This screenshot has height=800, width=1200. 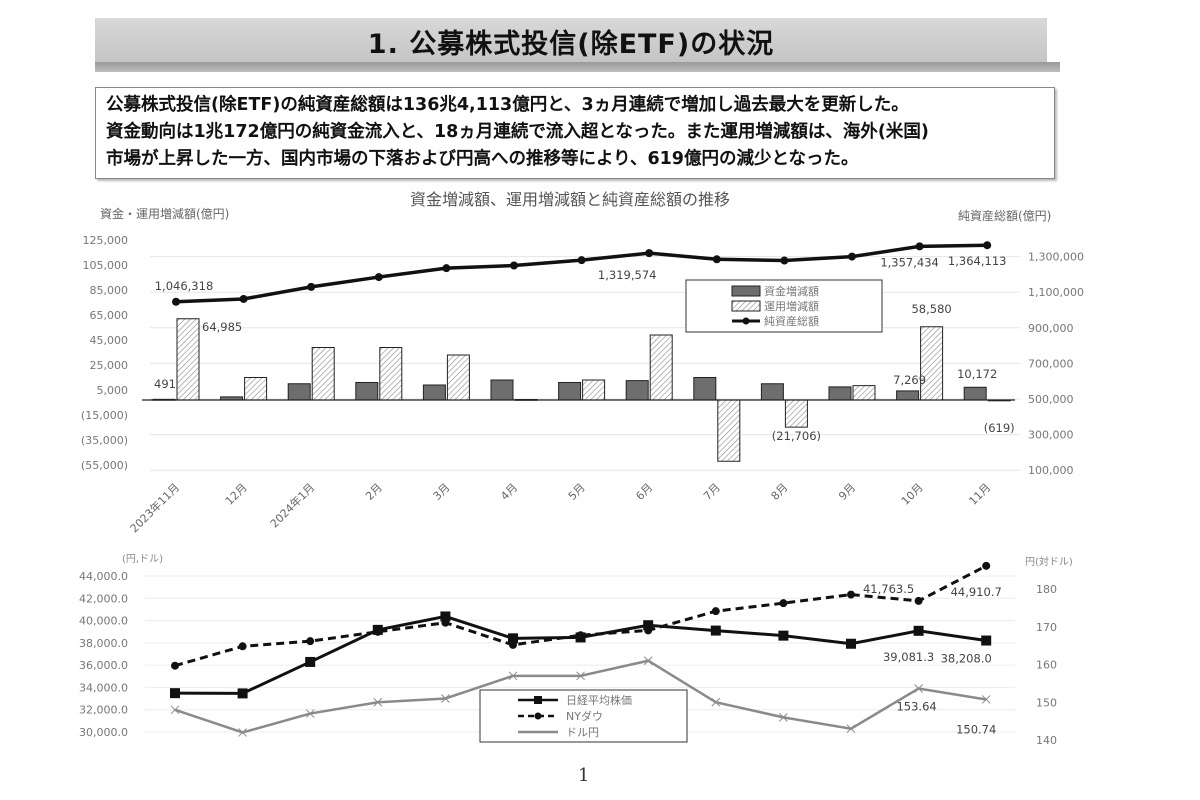 I want to click on data-label: 41,763.5, so click(x=888, y=589).